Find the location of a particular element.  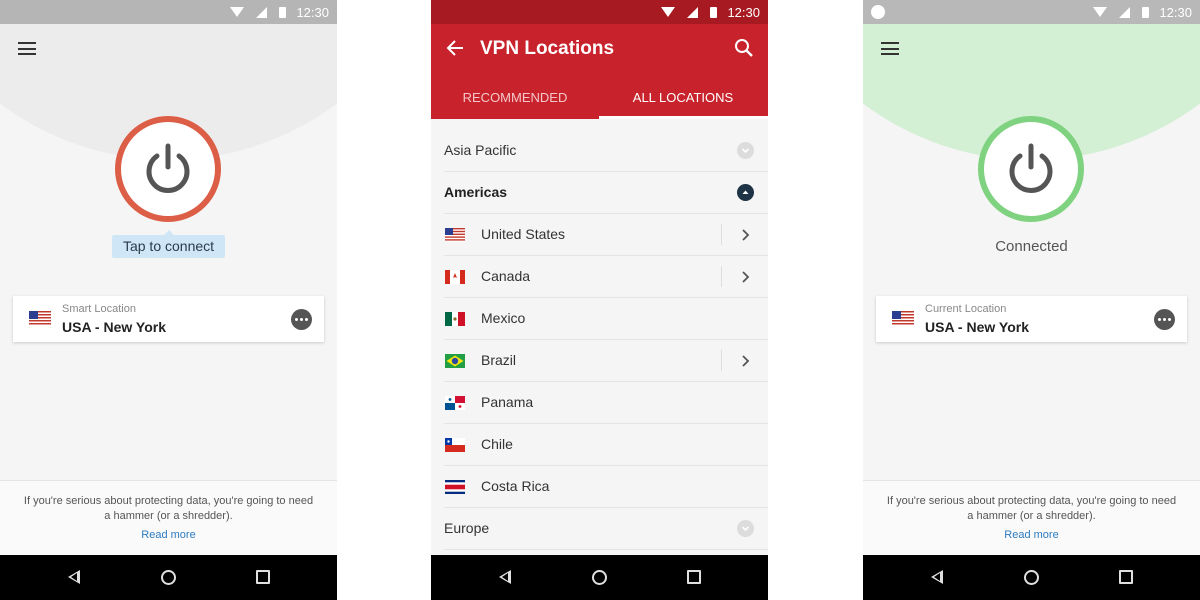

location-card: Smart Location USA - New York is located at coordinates (168, 319).